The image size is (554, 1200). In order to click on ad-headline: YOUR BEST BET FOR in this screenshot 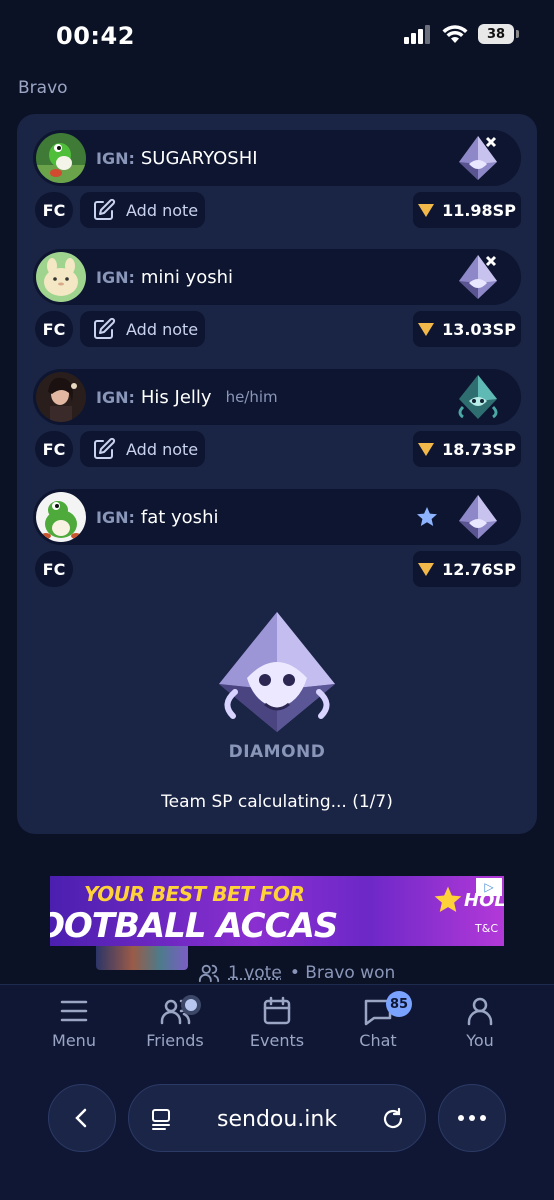, I will do `click(194, 894)`.